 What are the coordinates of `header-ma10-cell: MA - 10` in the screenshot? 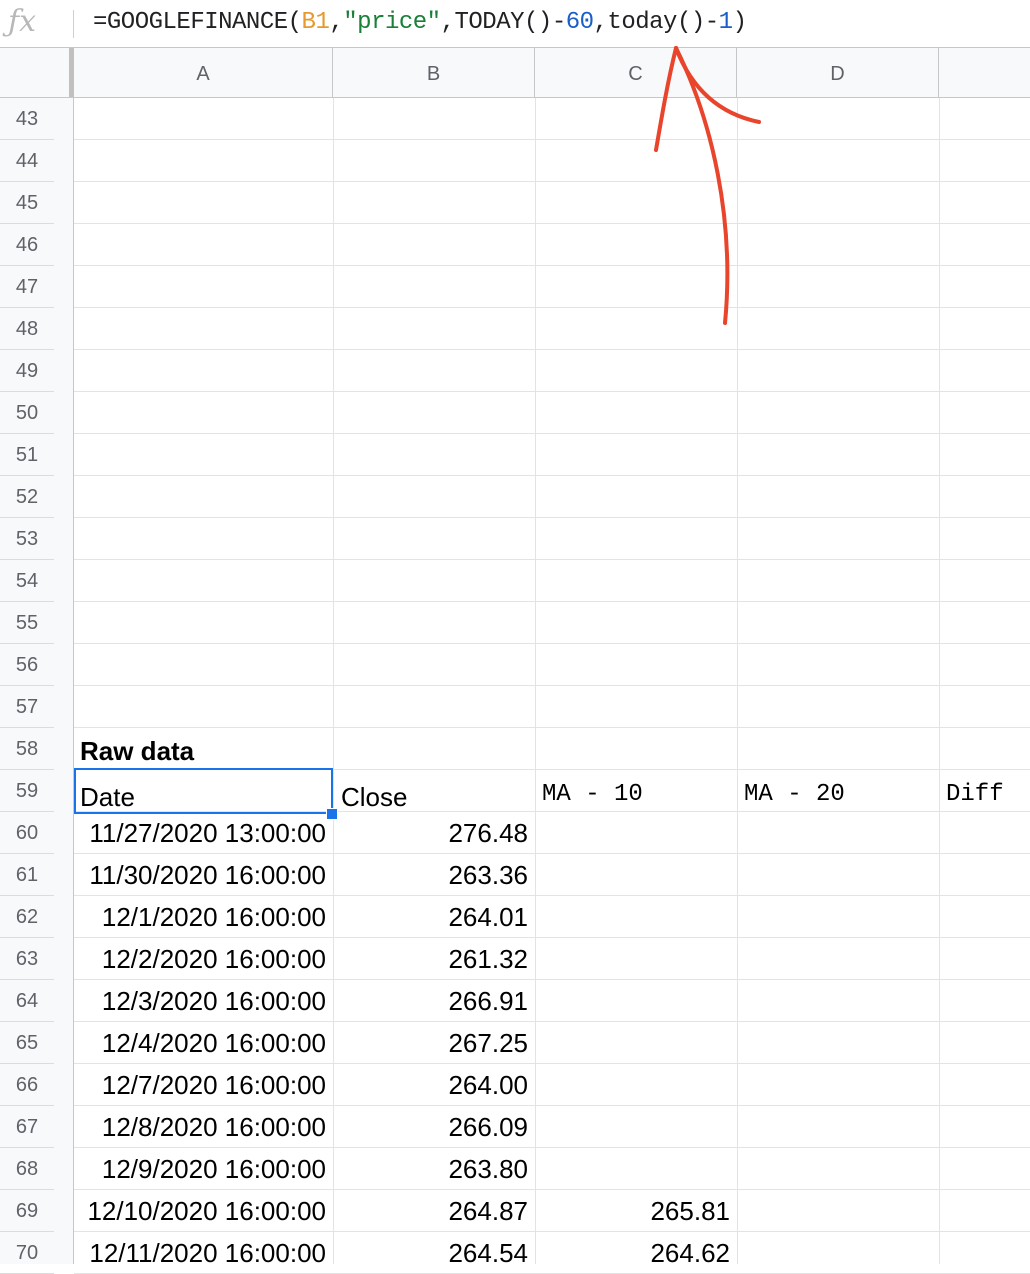 It's located at (637, 795).